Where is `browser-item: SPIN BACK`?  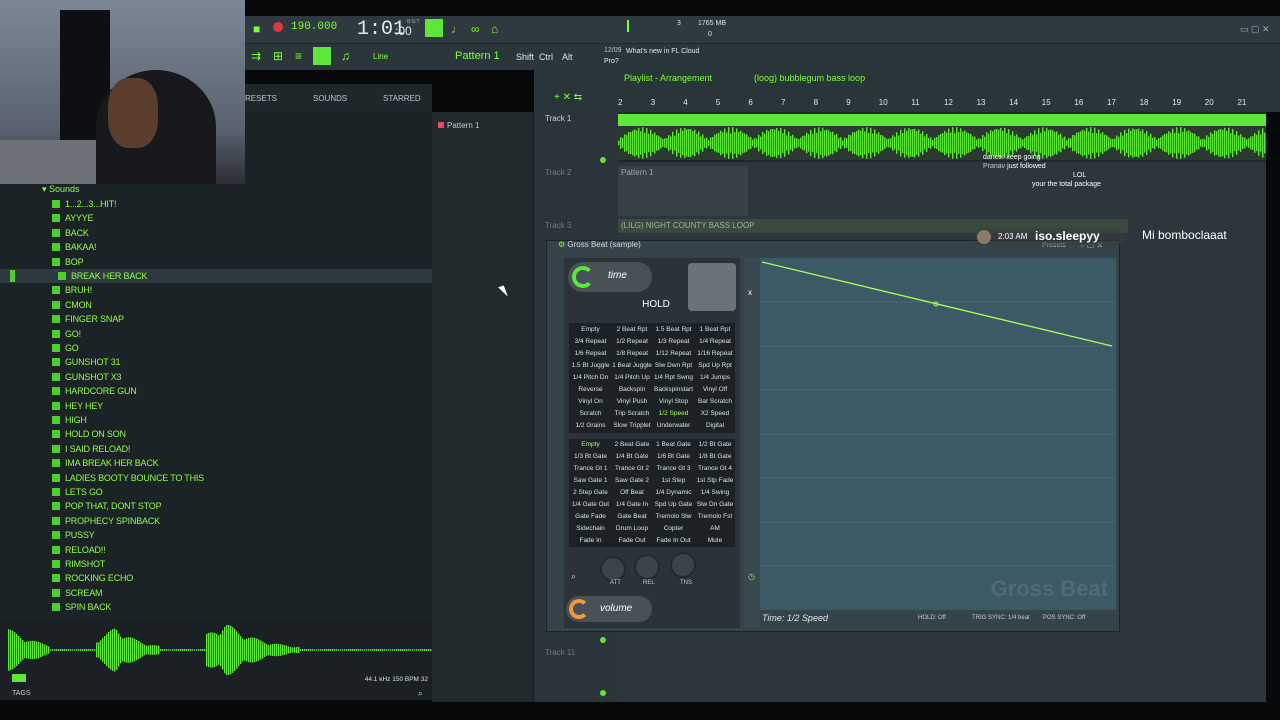
browser-item: SPIN BACK is located at coordinates (81, 607).